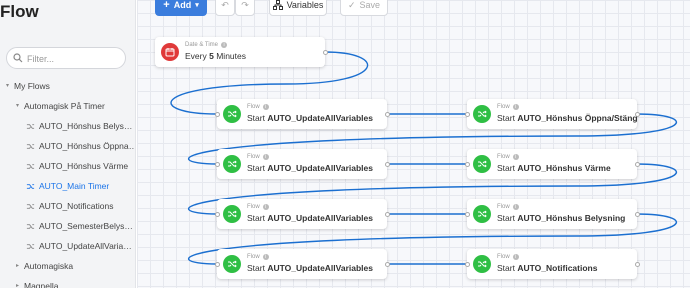 This screenshot has height=288, width=690. Describe the element at coordinates (18, 58) in the screenshot. I see `search-icon` at that location.